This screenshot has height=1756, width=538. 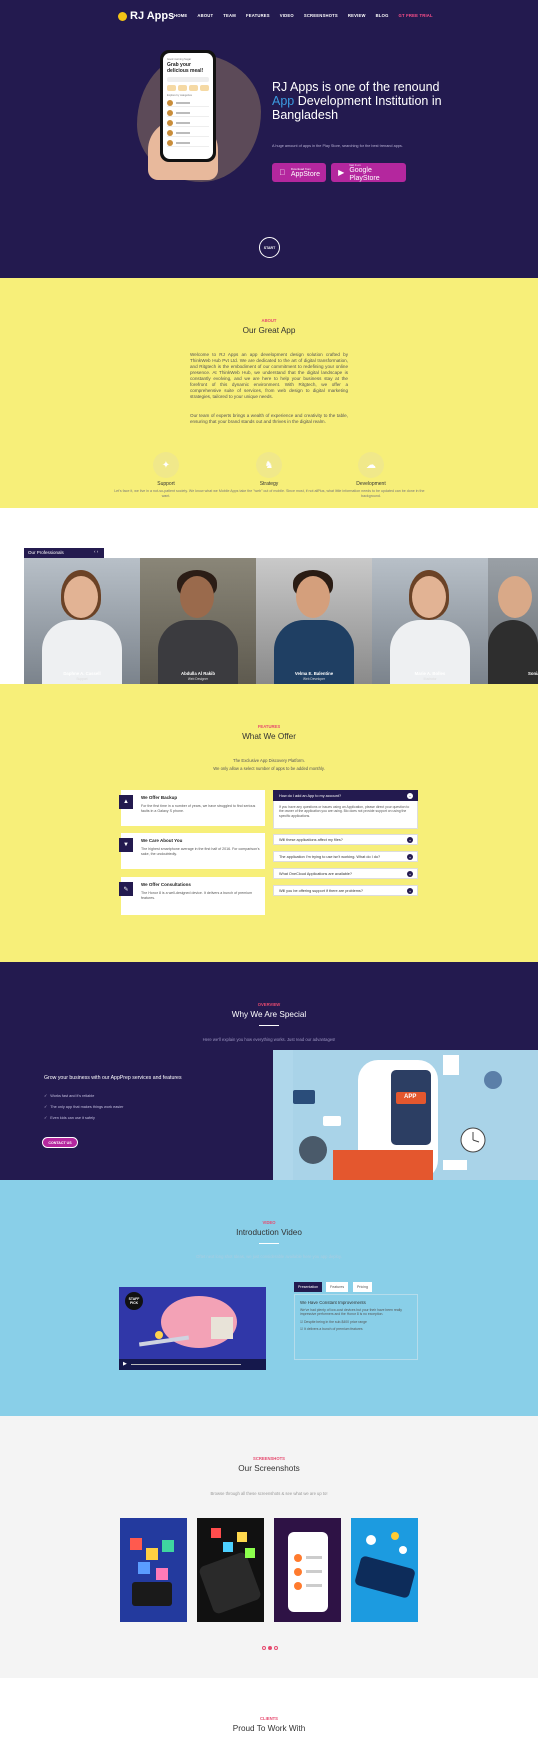 I want to click on tab-presentation: Presentation, so click(x=308, y=1287).